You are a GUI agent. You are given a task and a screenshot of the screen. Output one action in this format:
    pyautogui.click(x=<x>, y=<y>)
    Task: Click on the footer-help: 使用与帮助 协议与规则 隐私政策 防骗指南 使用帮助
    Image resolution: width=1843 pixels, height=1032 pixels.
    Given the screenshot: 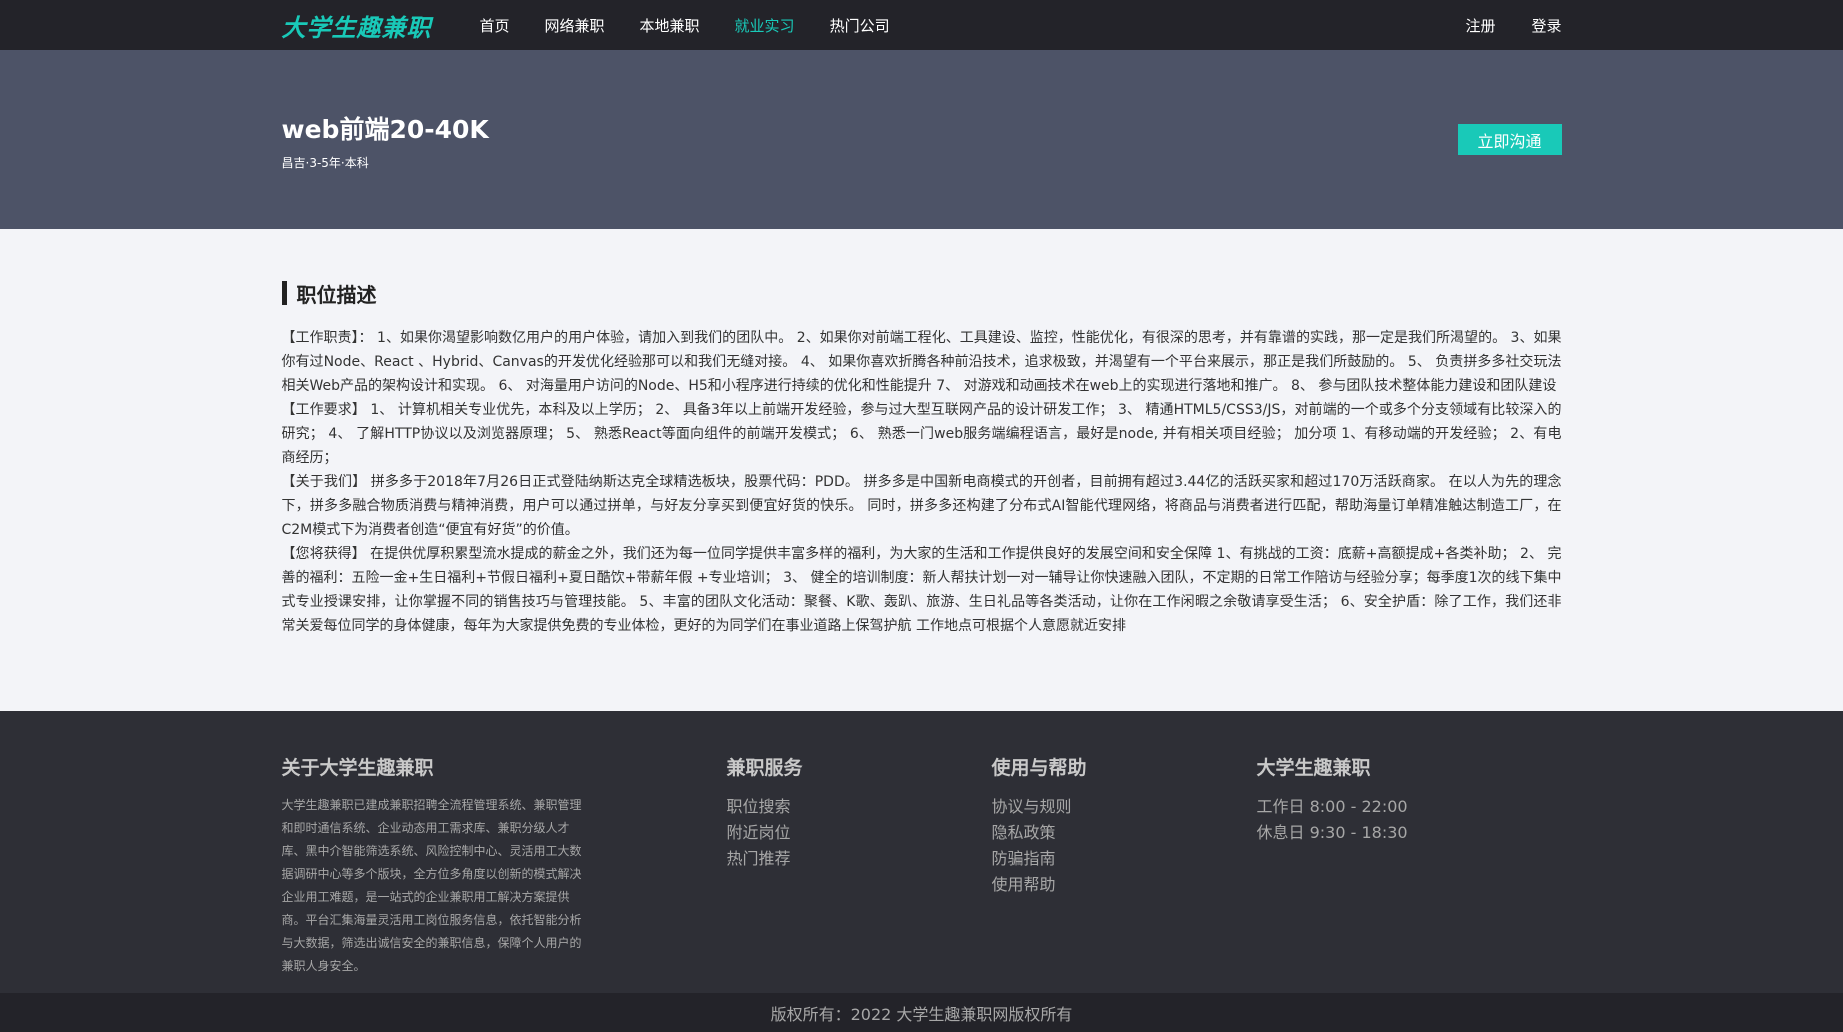 What is the action you would take?
    pyautogui.click(x=1039, y=825)
    